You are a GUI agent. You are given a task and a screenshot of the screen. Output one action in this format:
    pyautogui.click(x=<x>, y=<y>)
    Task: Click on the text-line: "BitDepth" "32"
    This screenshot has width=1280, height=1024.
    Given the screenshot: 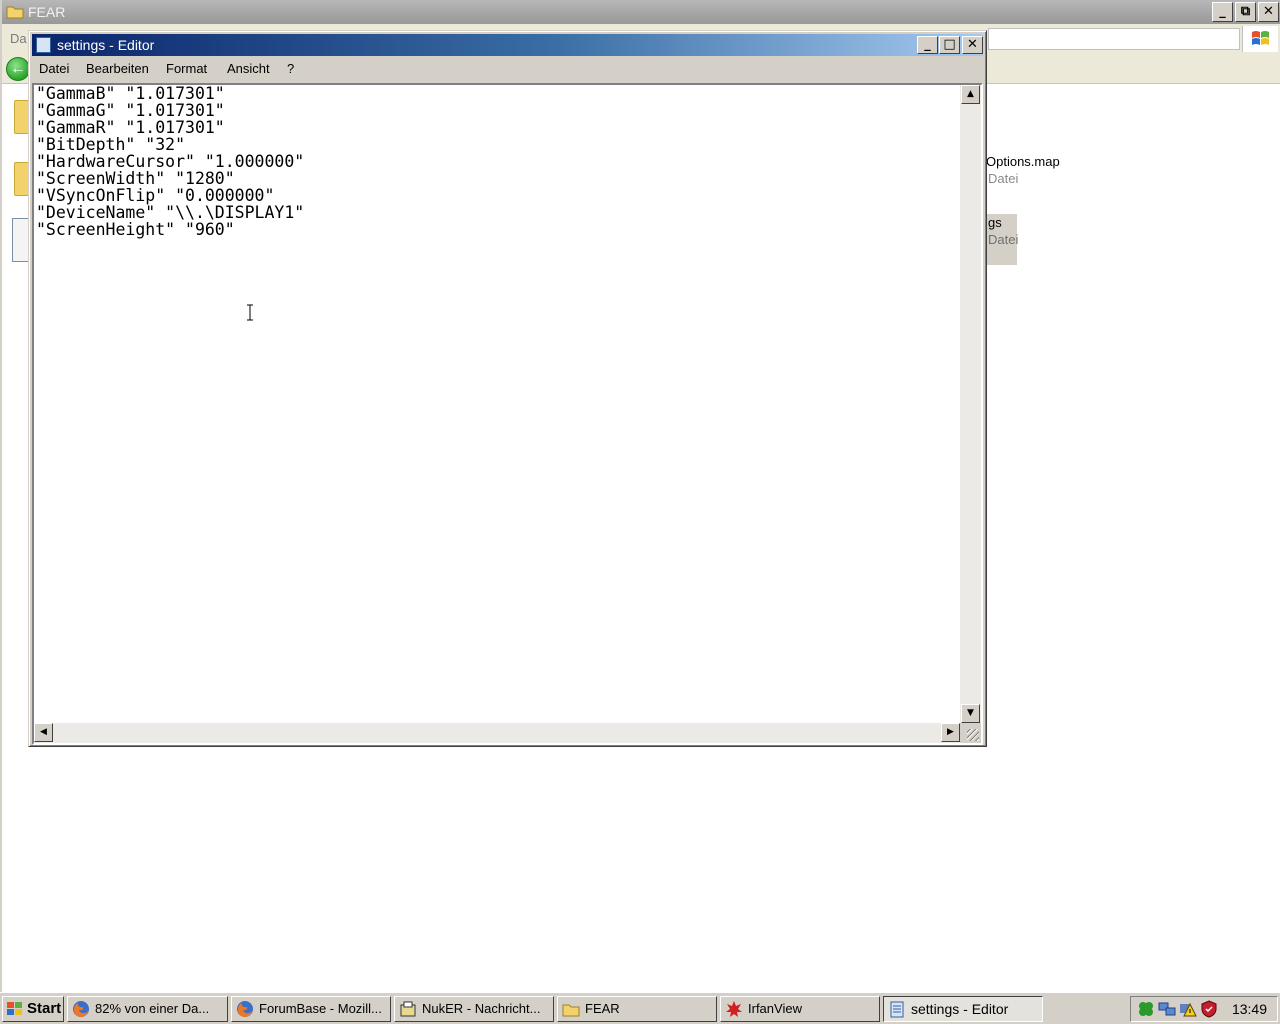 What is the action you would take?
    pyautogui.click(x=498, y=144)
    